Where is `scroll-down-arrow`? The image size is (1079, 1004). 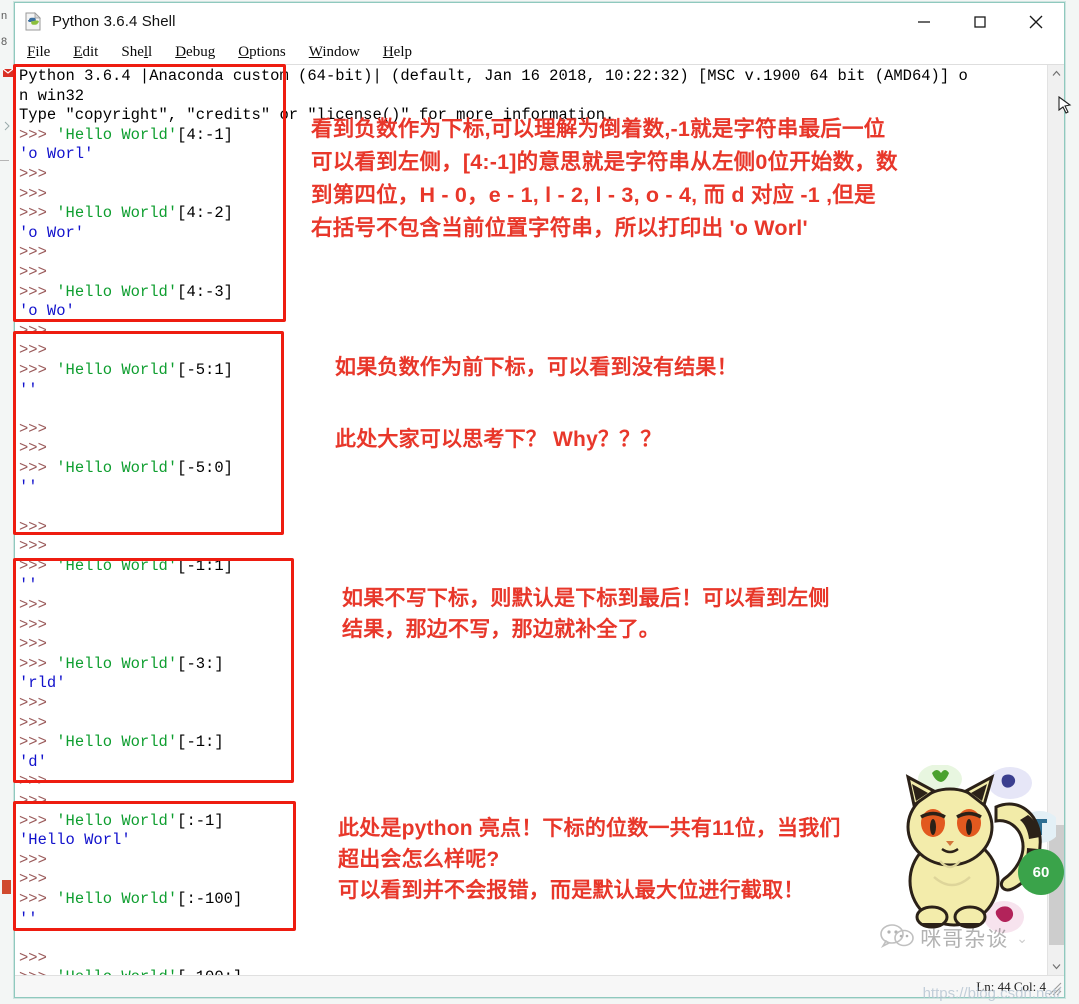
scroll-down-arrow is located at coordinates (1056, 966).